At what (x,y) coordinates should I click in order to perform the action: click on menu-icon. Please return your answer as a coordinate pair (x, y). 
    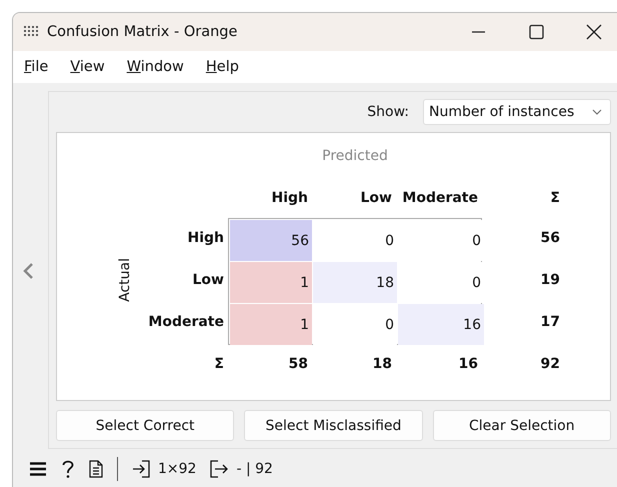
    Looking at the image, I should click on (38, 469).